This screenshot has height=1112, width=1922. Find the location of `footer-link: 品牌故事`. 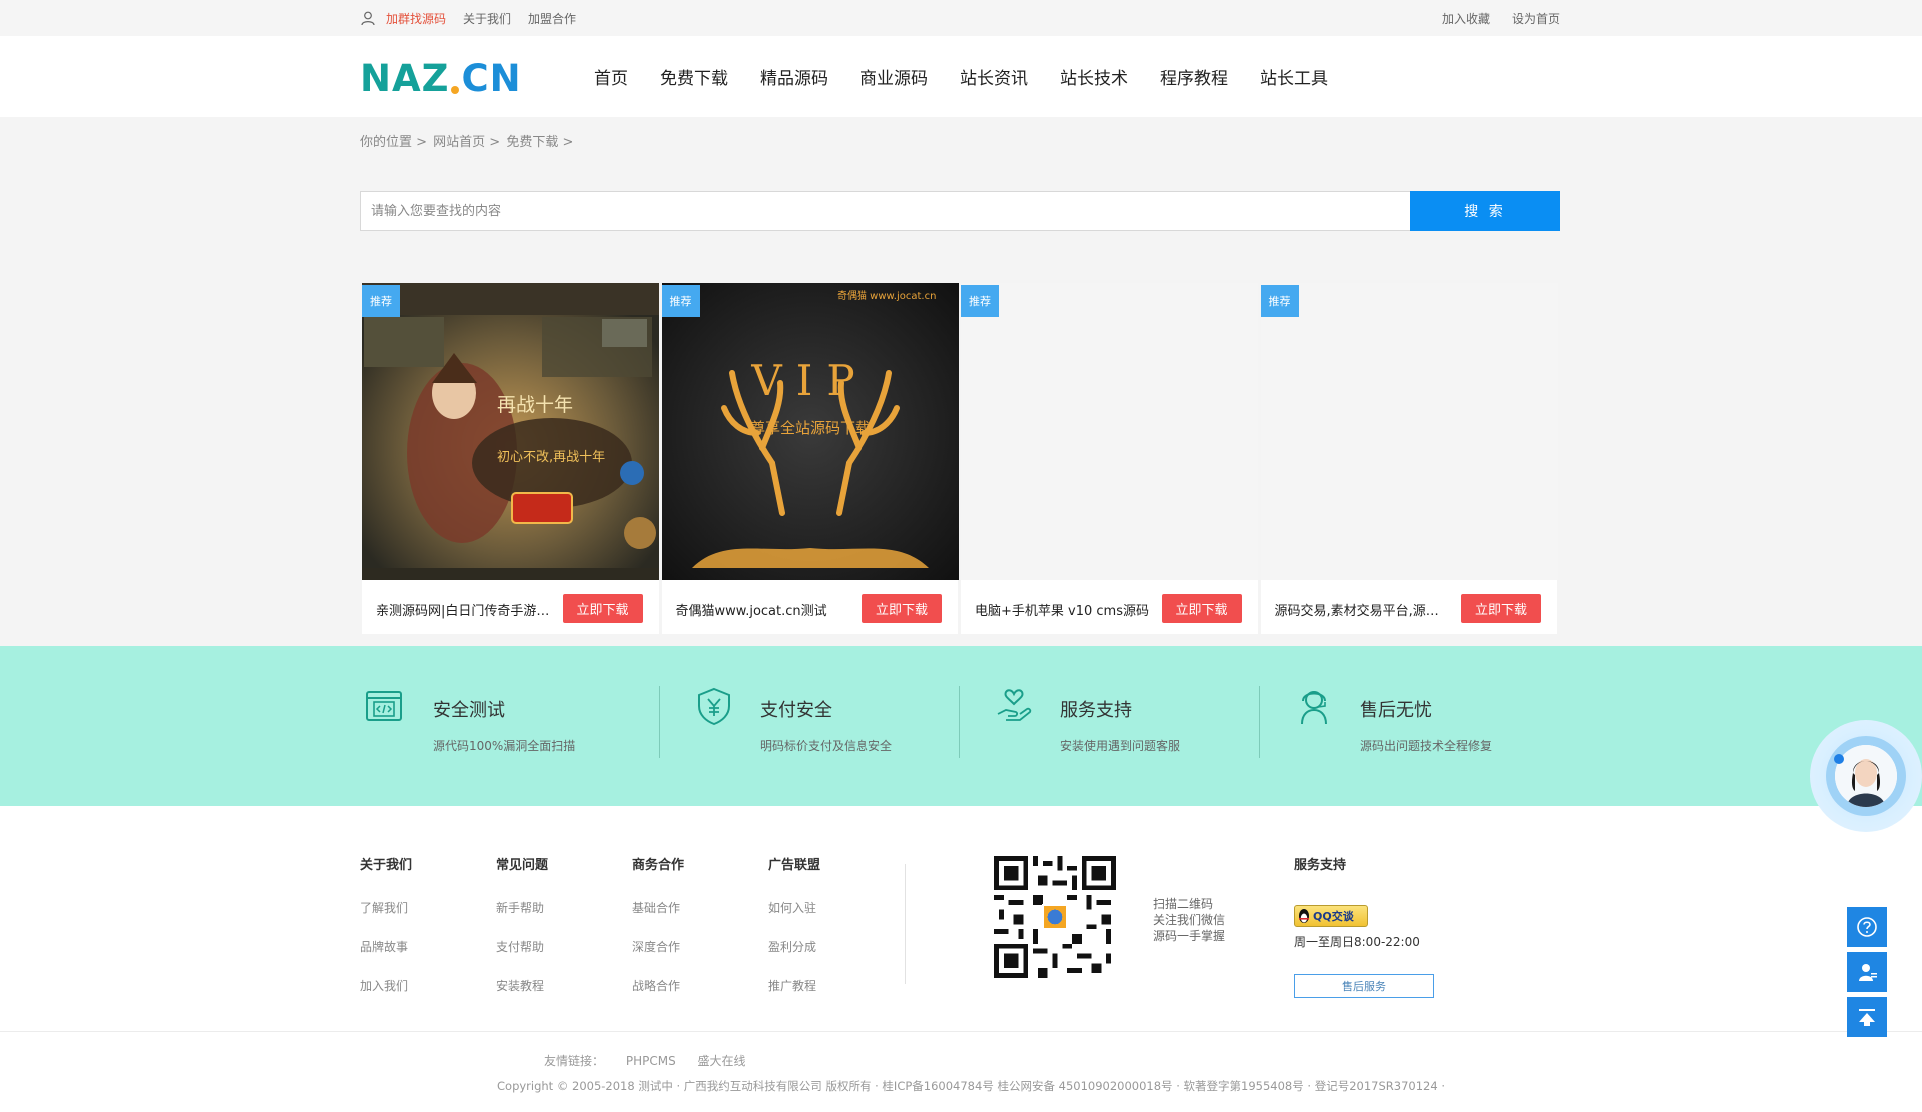

footer-link: 品牌故事 is located at coordinates (428, 946).